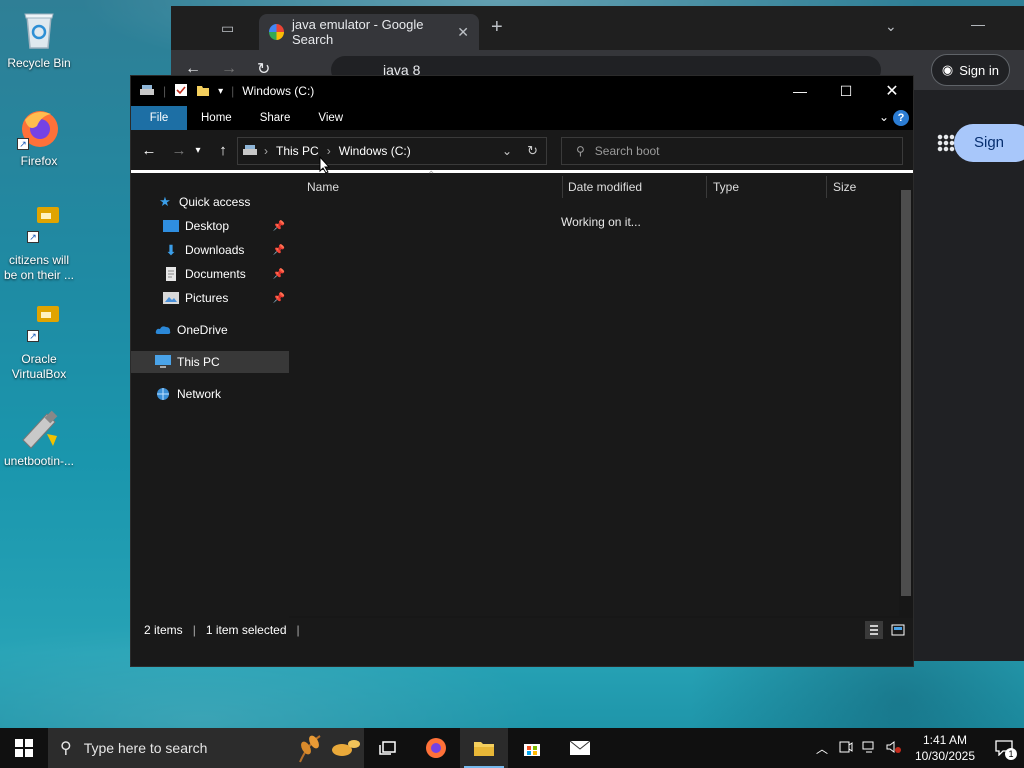 Image resolution: width=1024 pixels, height=768 pixels. Describe the element at coordinates (846, 748) in the screenshot. I see `meet-now-icon` at that location.